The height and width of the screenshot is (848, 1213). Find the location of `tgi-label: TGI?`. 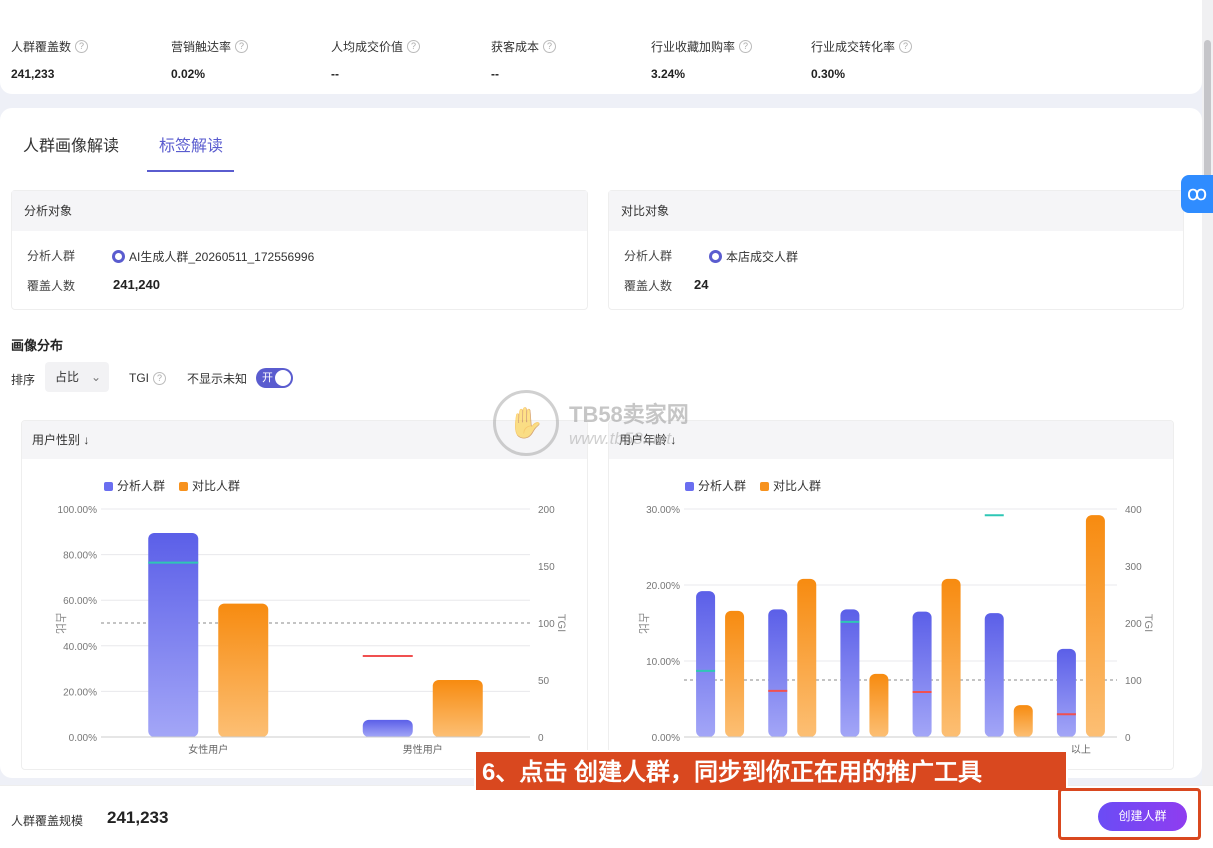

tgi-label: TGI? is located at coordinates (147, 378).